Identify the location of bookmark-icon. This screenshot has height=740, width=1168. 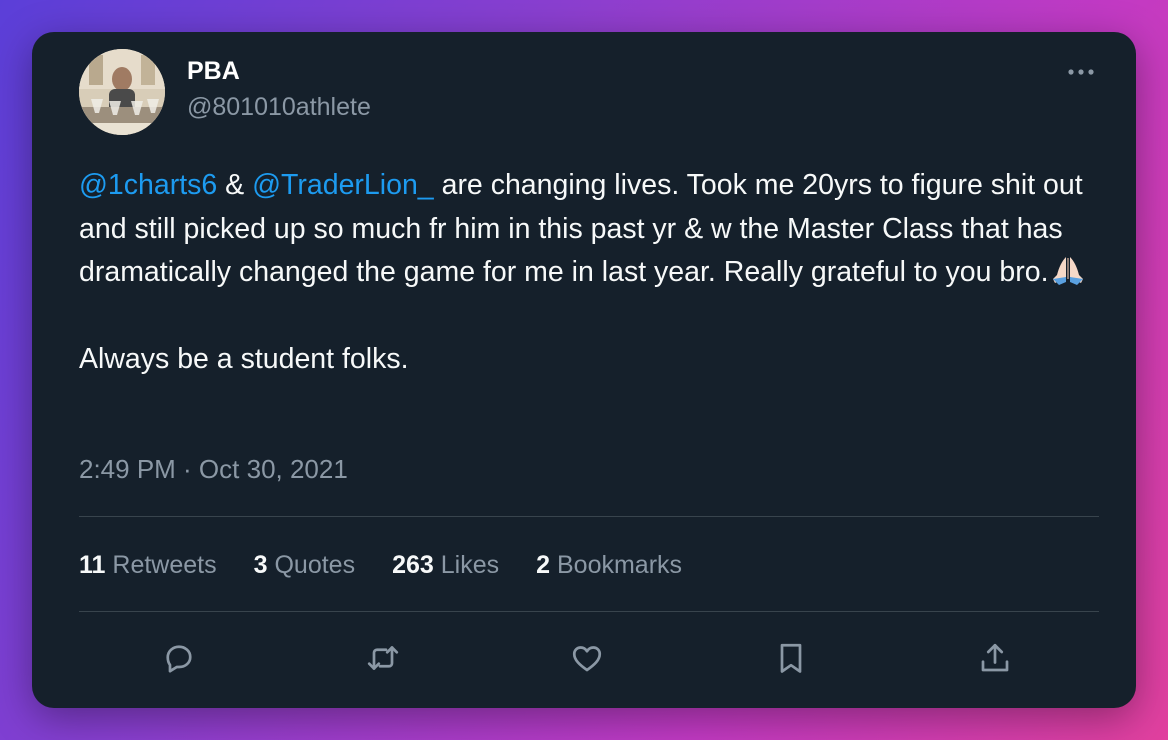
(791, 658).